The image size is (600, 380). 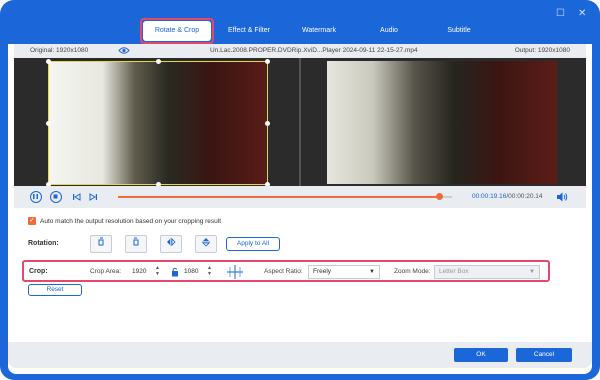 What do you see at coordinates (106, 271) in the screenshot?
I see `crop-area-label: Crop Area:` at bounding box center [106, 271].